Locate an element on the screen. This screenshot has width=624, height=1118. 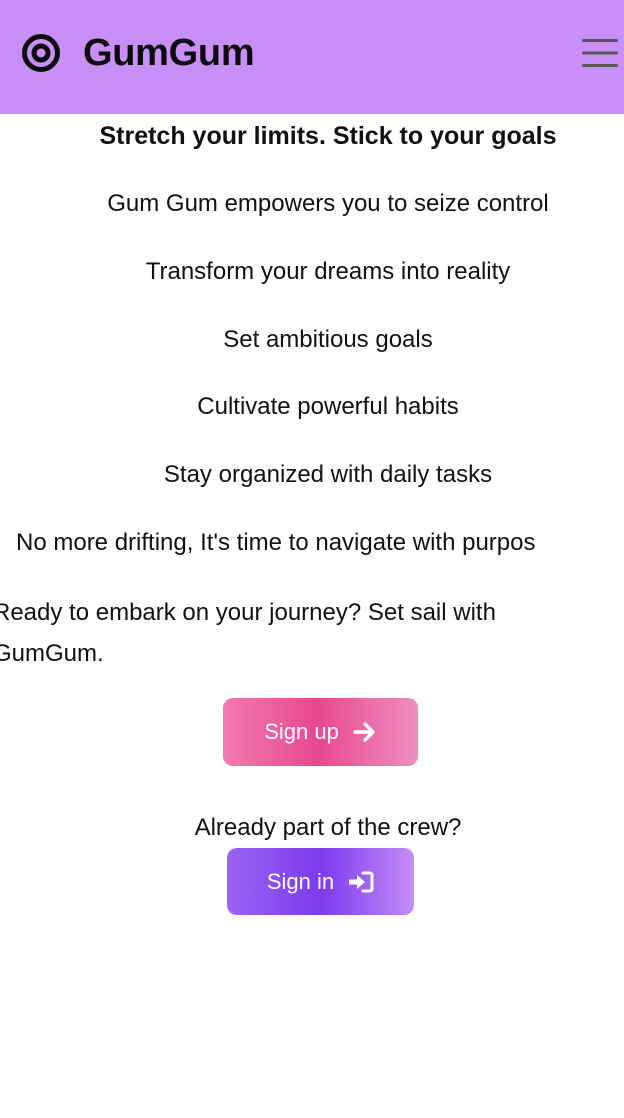
sign-up-button: Sign up is located at coordinates (320, 732).